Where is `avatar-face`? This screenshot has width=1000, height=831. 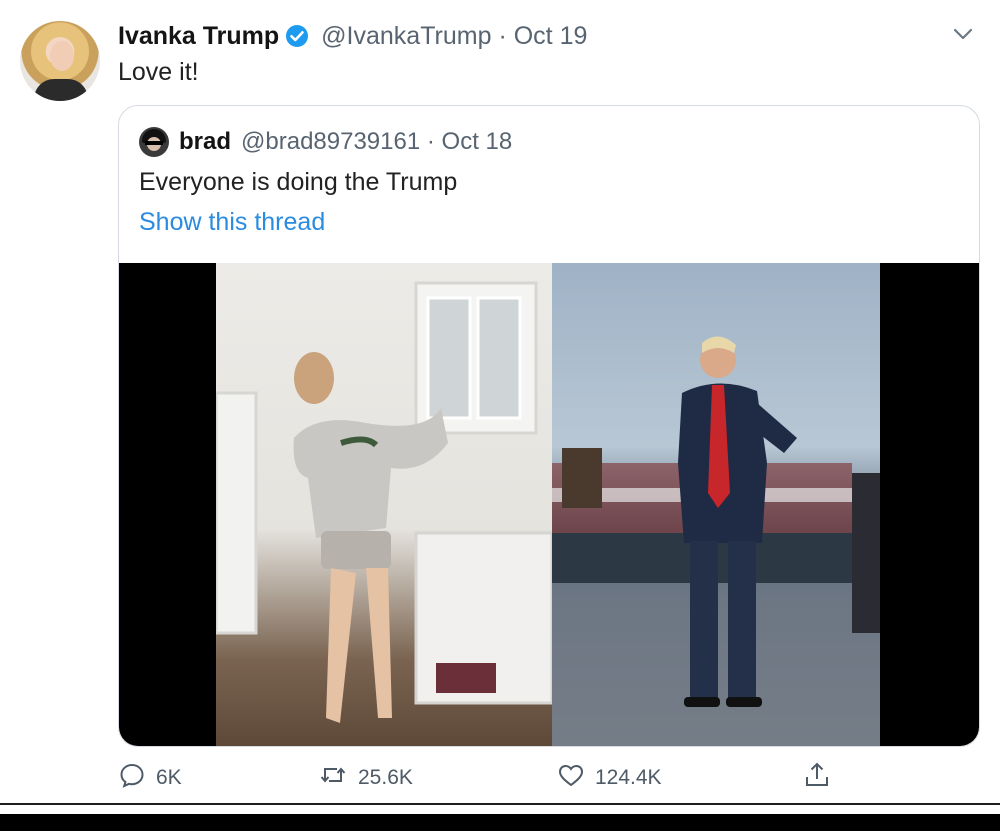 avatar-face is located at coordinates (62, 56).